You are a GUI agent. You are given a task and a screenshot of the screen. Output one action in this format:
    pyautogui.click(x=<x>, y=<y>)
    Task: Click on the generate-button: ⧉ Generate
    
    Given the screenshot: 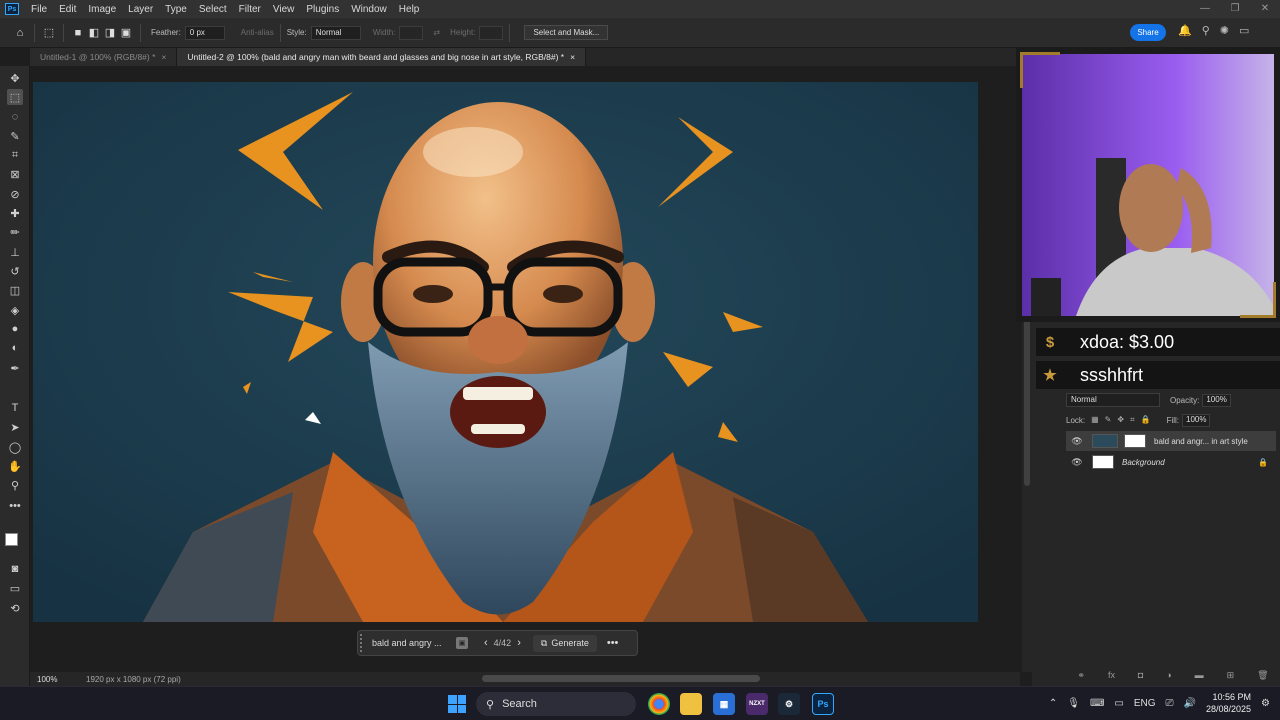 What is the action you would take?
    pyautogui.click(x=564, y=643)
    